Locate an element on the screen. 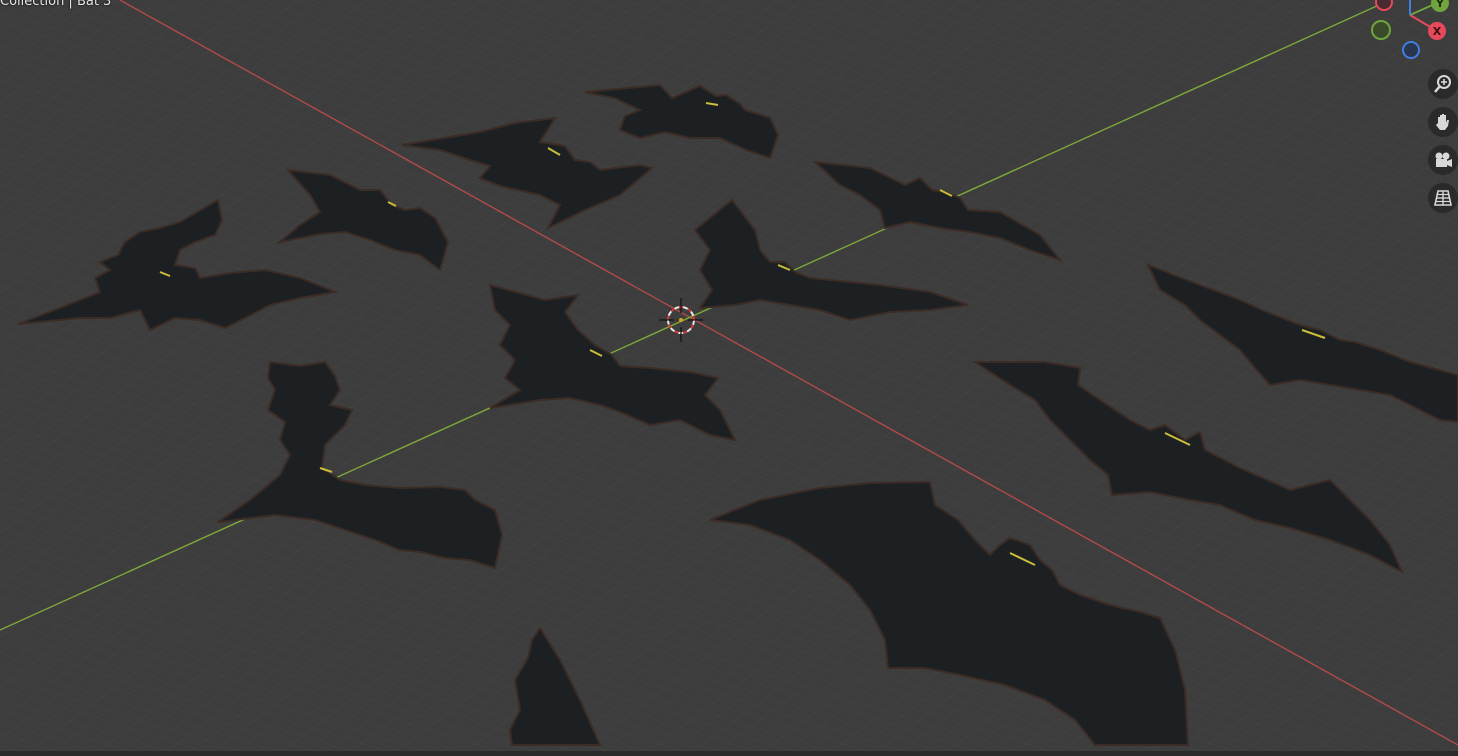 The width and height of the screenshot is (1458, 756). zoom-icon is located at coordinates (1442, 84).